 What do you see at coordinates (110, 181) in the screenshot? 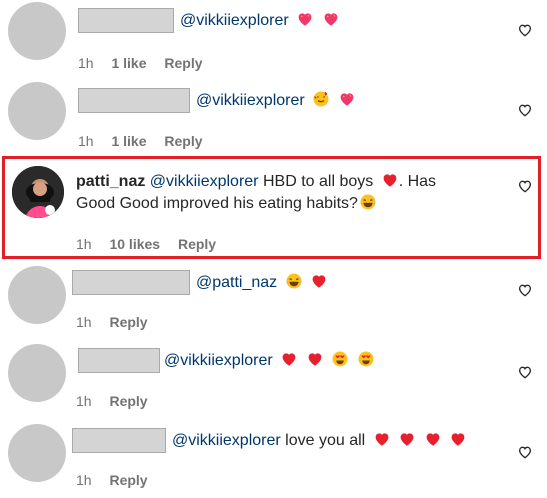
I see `username-link: patti_naz` at bounding box center [110, 181].